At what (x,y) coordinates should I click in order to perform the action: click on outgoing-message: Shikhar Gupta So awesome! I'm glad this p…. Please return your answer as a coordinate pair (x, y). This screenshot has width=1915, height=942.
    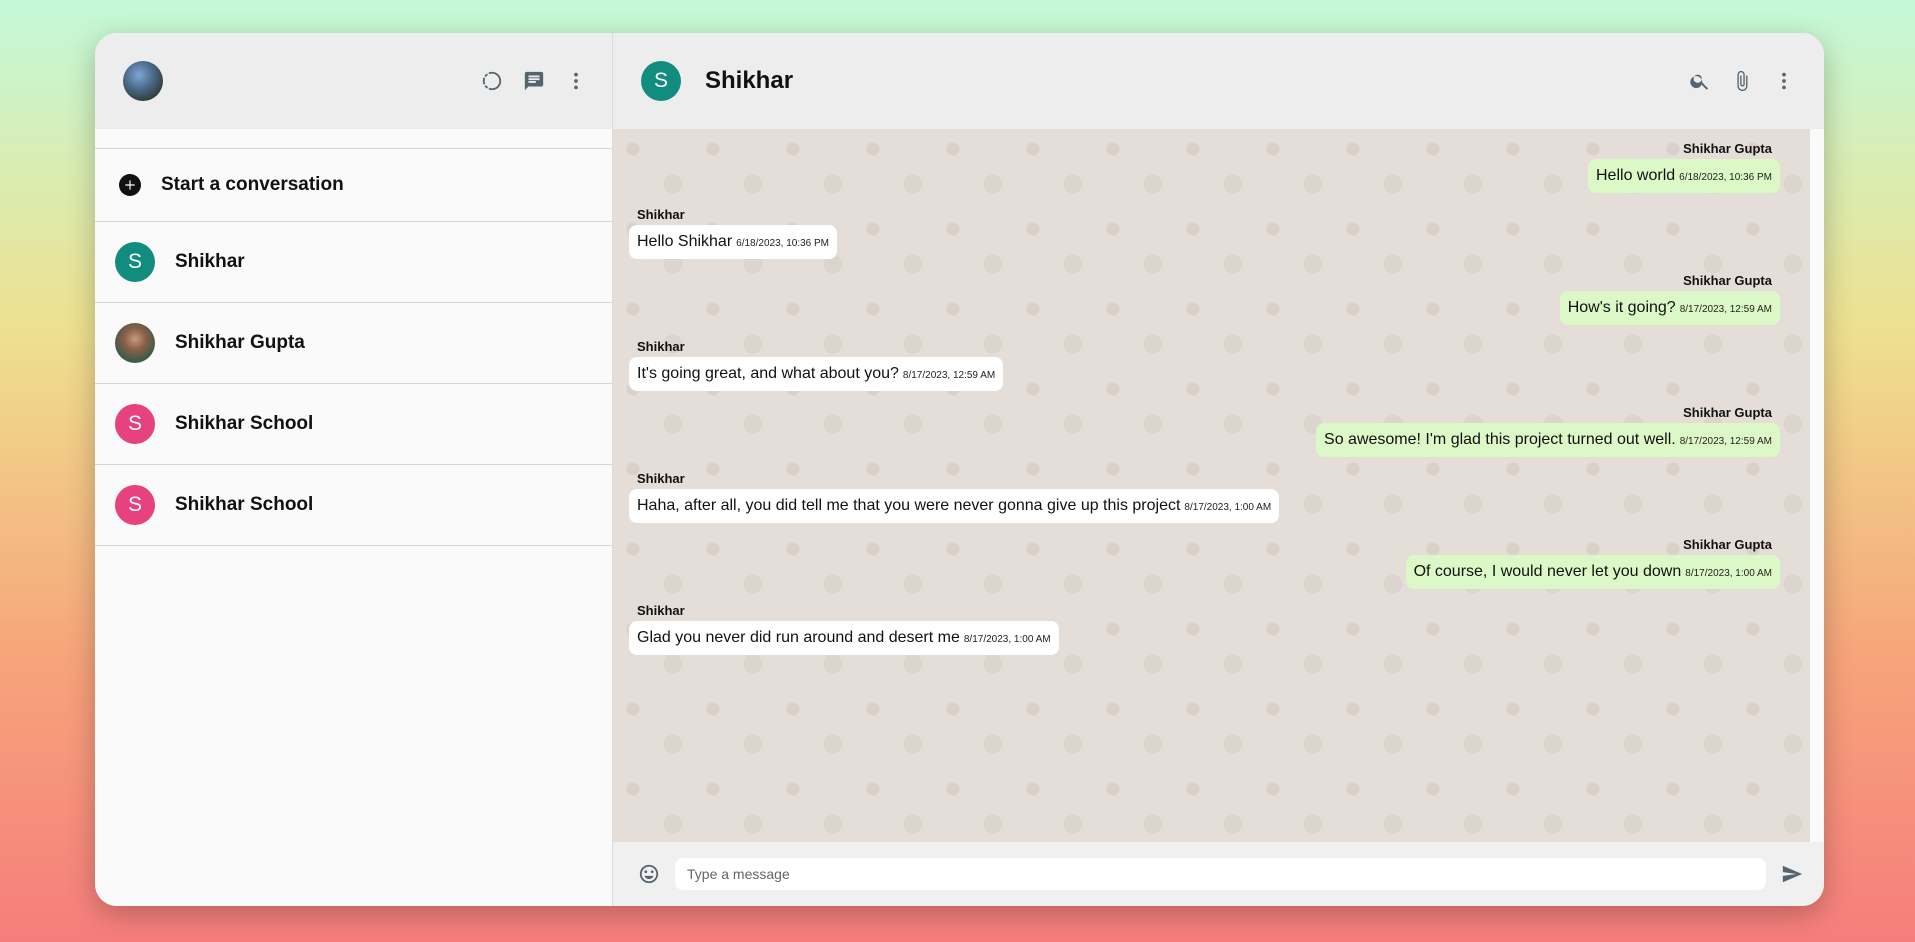
    Looking at the image, I should click on (1204, 431).